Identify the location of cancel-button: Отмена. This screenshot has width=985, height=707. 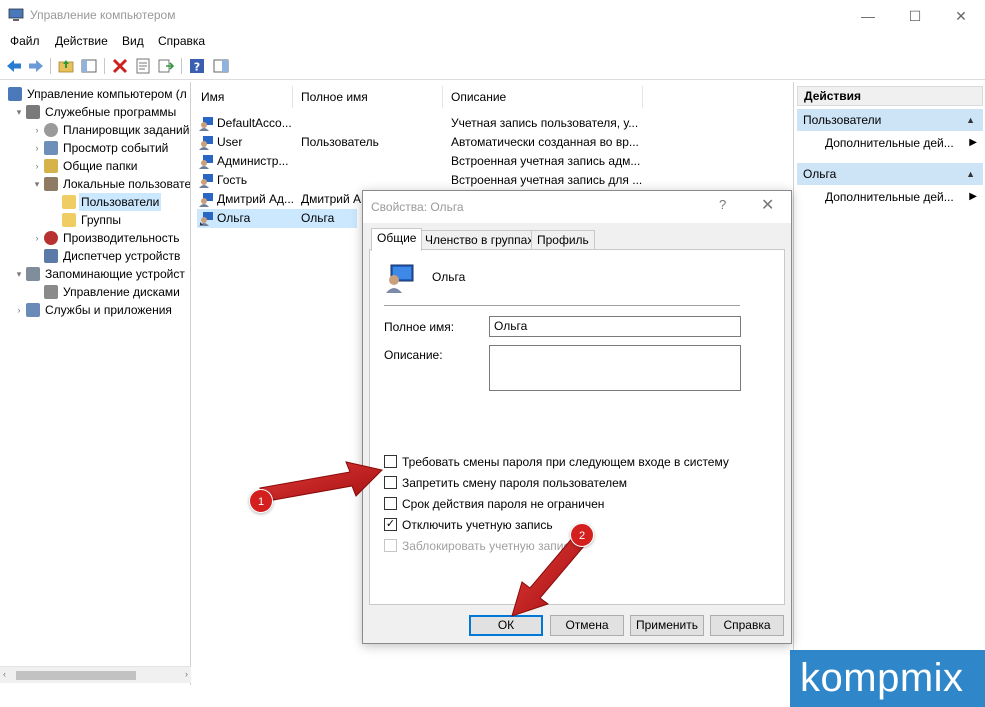
(587, 625).